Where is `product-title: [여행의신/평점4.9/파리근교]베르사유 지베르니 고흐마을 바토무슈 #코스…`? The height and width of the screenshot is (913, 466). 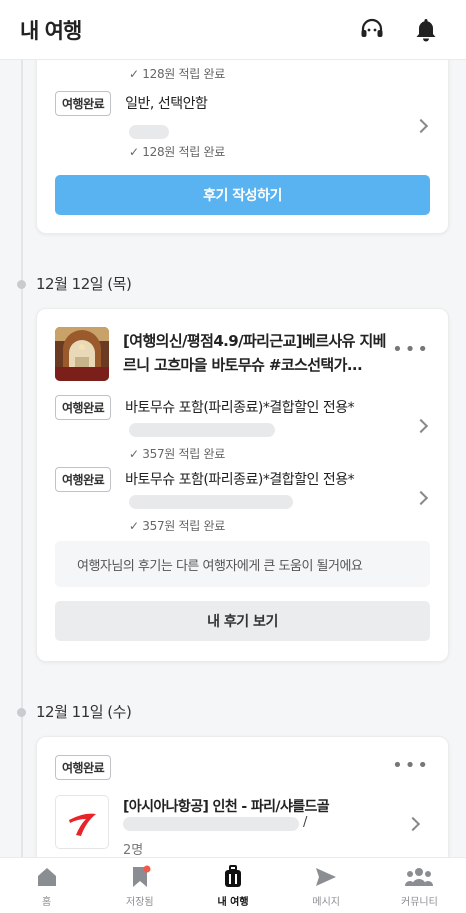
product-title: [여행의신/평점4.9/파리근교]베르사유 지베르니 고흐마을 바토무슈 #코스… is located at coordinates (254, 353).